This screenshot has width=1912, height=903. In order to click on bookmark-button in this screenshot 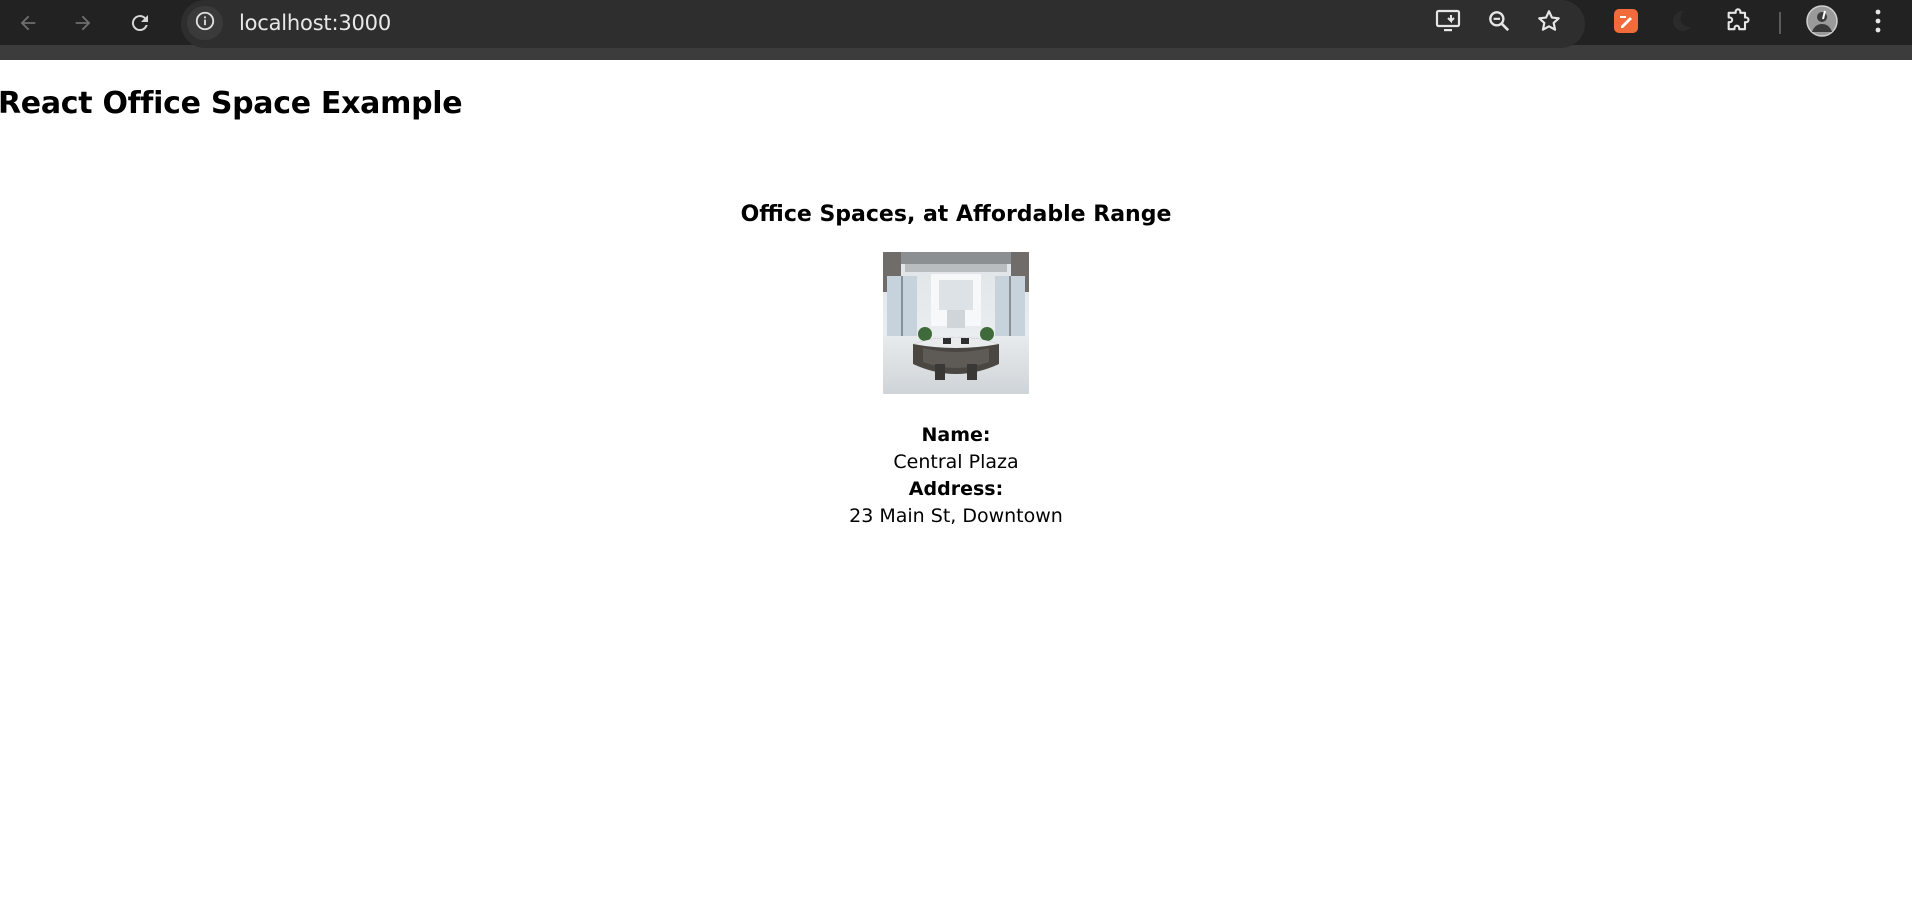, I will do `click(1549, 23)`.